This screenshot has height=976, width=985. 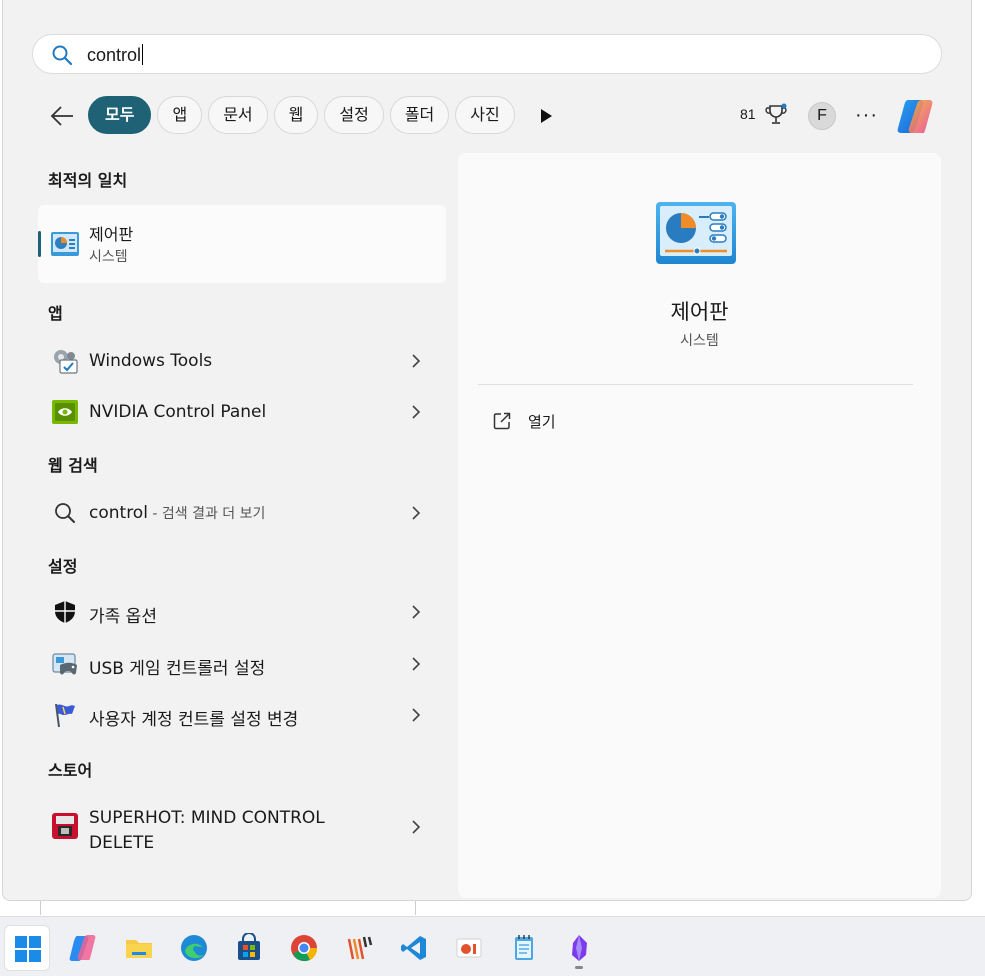 What do you see at coordinates (240, 612) in the screenshot?
I see `list-item-family-options: 가족 옵션` at bounding box center [240, 612].